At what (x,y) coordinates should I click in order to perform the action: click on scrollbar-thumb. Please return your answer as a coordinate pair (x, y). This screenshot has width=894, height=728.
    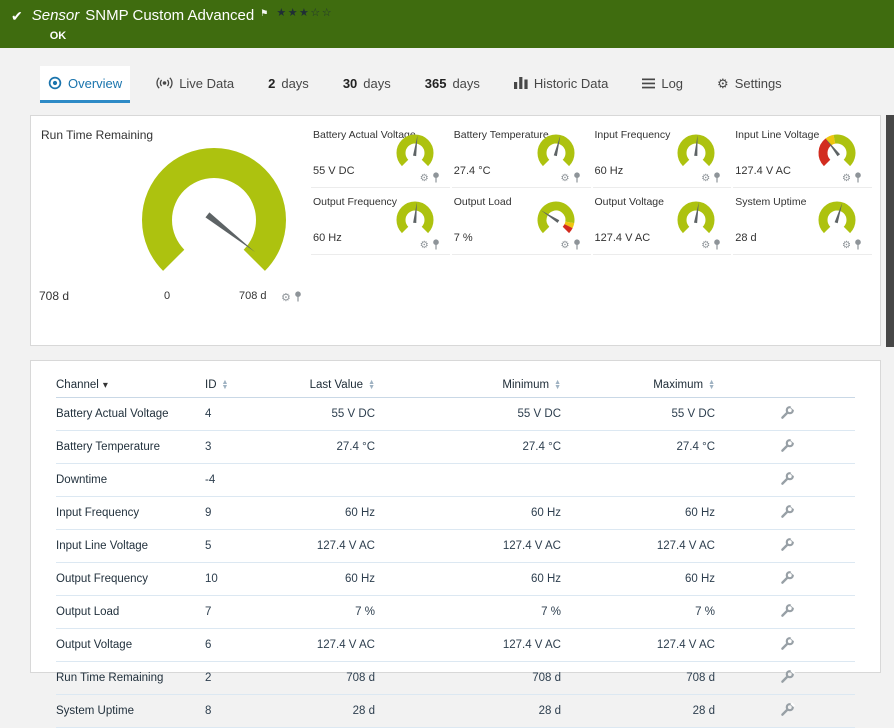
    Looking at the image, I should click on (890, 231).